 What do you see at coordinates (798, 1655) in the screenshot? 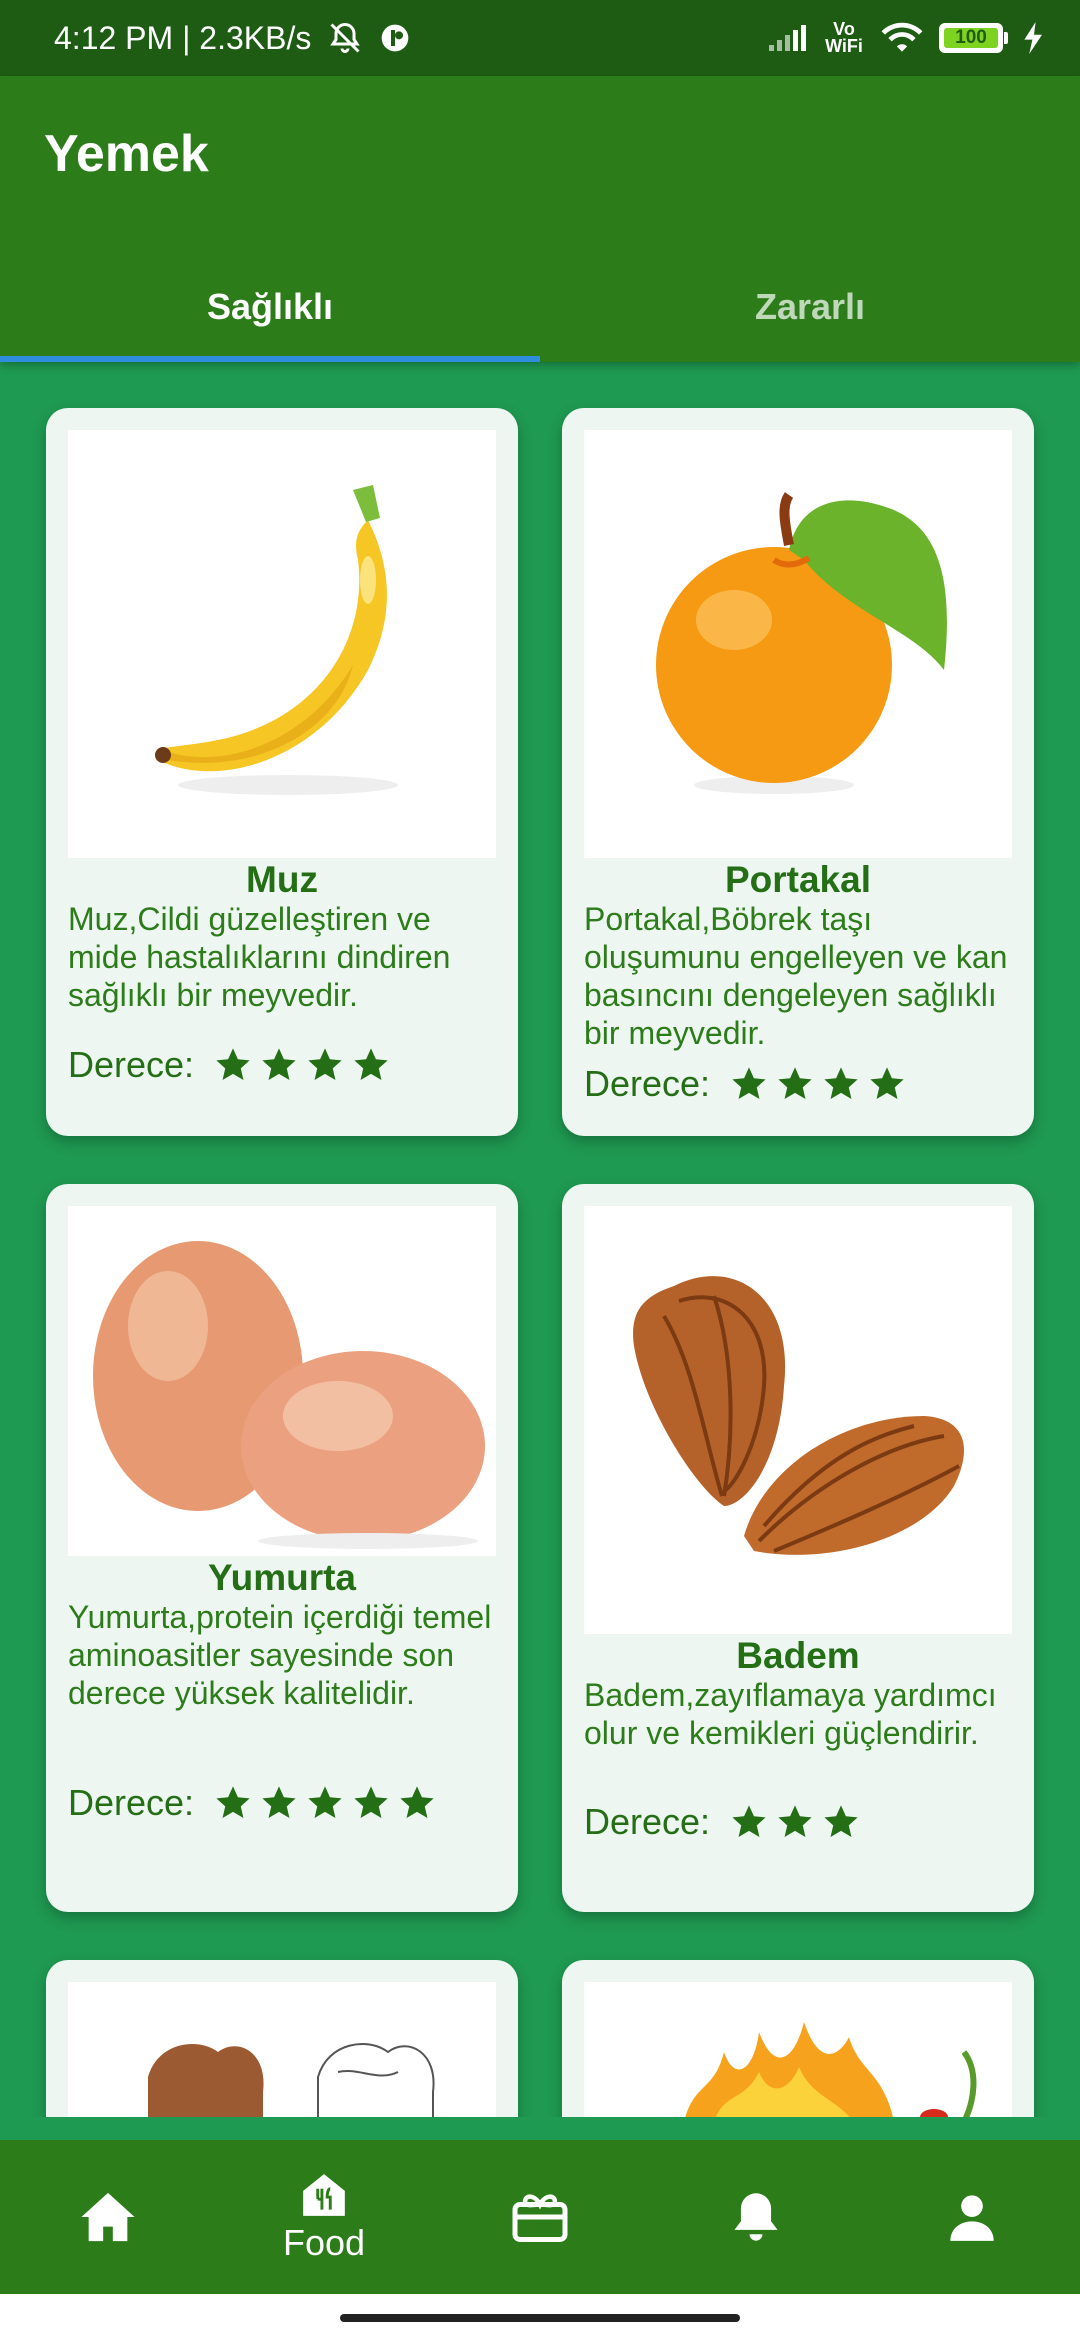
I see `food-name: Badem` at bounding box center [798, 1655].